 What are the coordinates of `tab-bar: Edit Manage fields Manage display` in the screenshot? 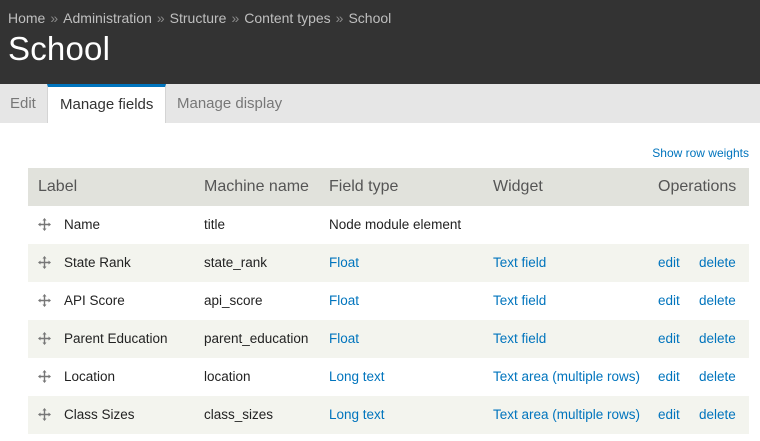 It's located at (380, 103).